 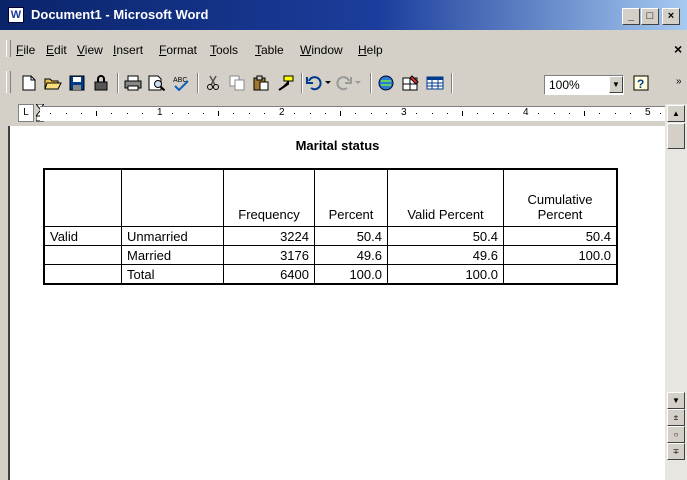 I want to click on undo-icon, so click(x=318, y=83).